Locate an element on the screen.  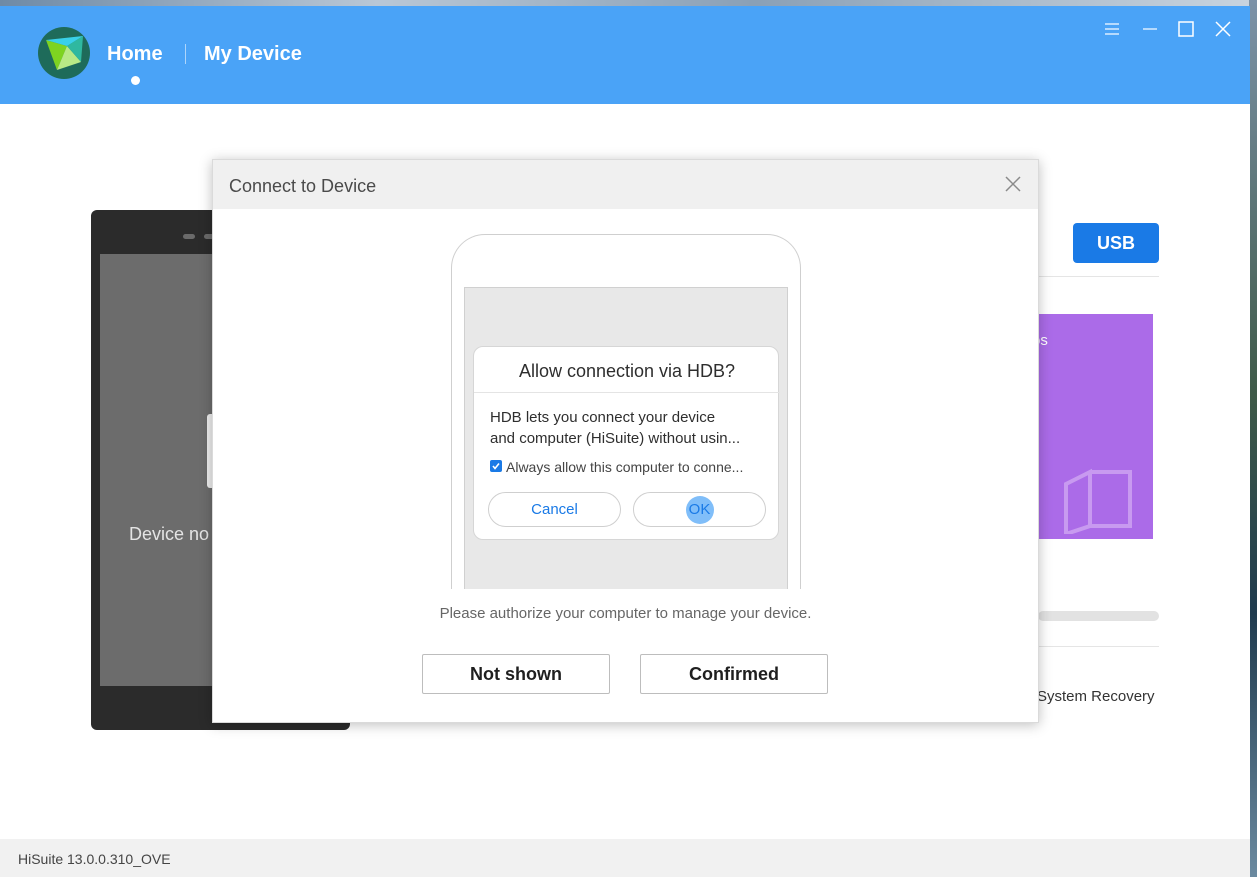
not-shown-button: Not shown is located at coordinates (516, 674).